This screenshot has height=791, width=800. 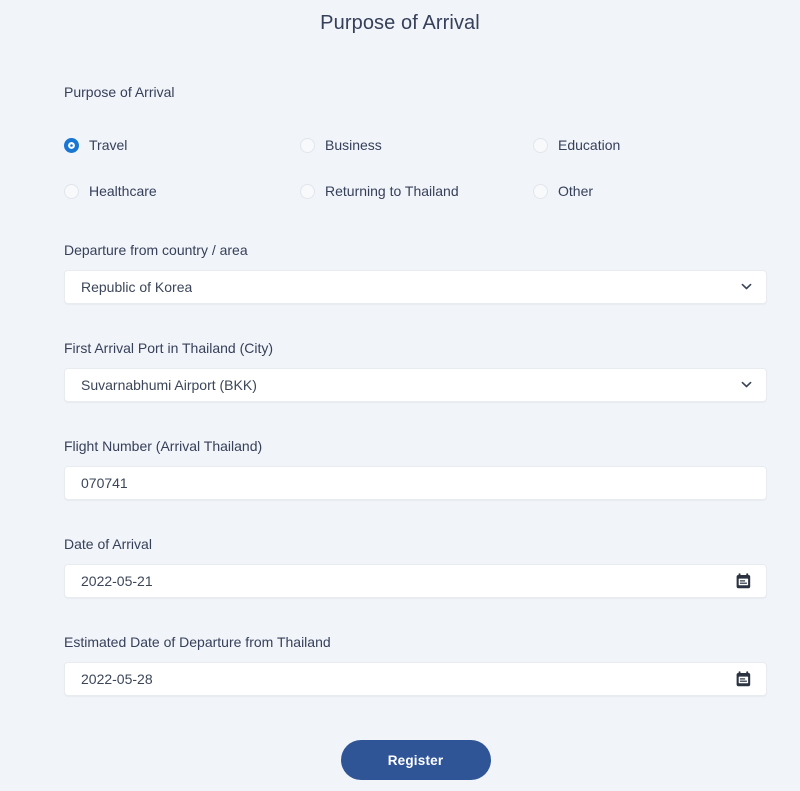 I want to click on departure-country-label: Departure from country / area, so click(x=156, y=250).